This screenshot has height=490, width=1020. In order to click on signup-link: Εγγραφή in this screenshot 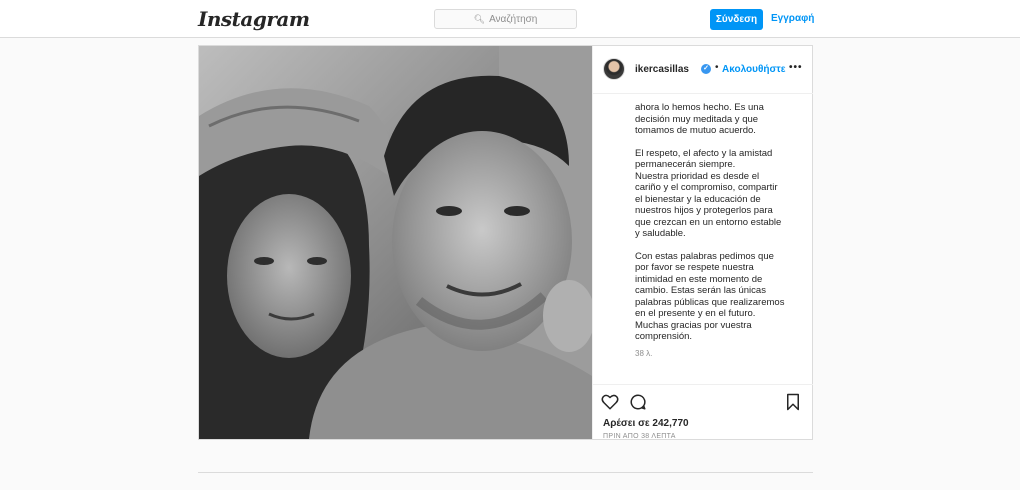, I will do `click(792, 18)`.